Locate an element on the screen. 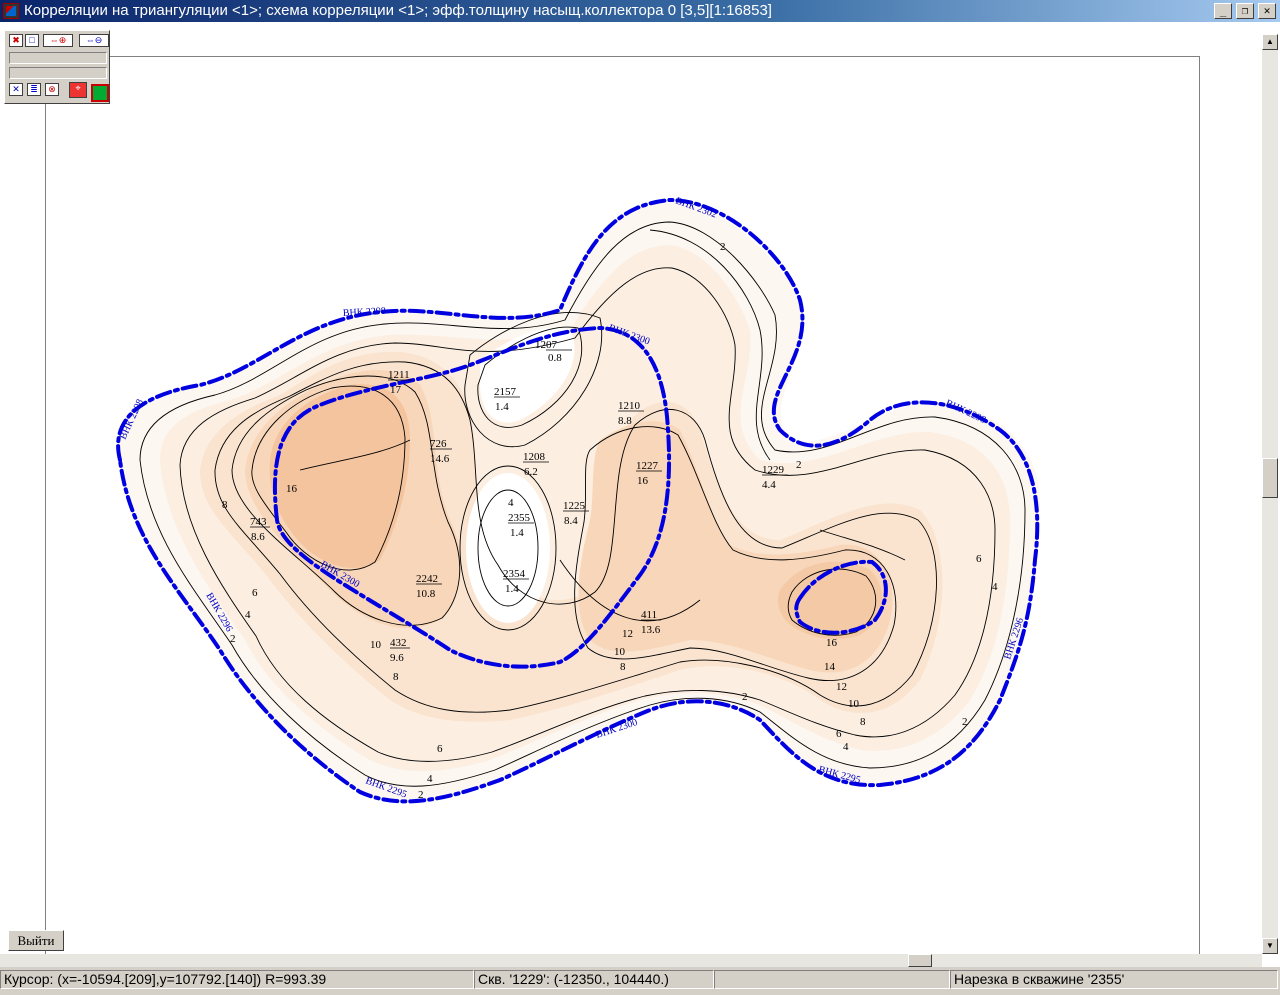 The image size is (1280, 995). horizontal-scrollbar is located at coordinates (631, 960).